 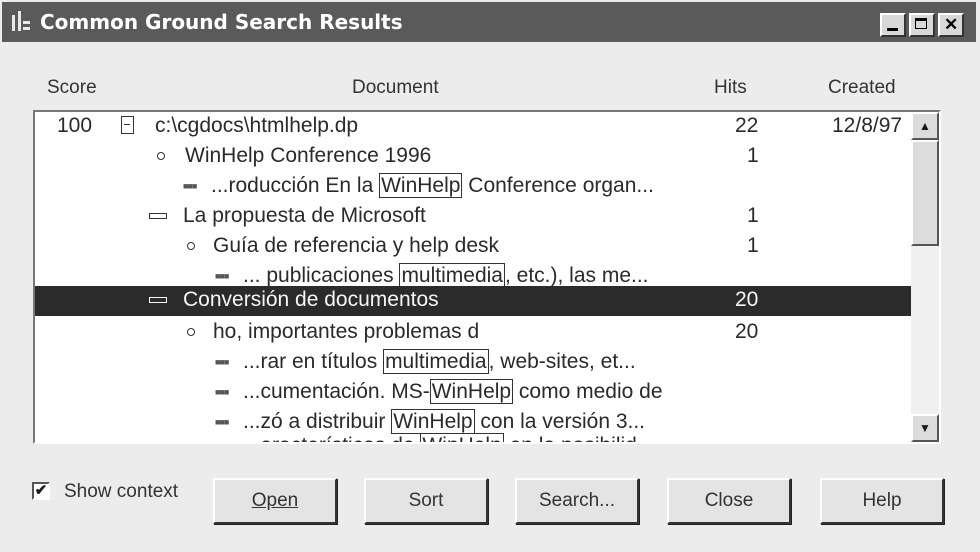 What do you see at coordinates (356, 245) in the screenshot?
I see `row-label: Guía de referencia y help desk` at bounding box center [356, 245].